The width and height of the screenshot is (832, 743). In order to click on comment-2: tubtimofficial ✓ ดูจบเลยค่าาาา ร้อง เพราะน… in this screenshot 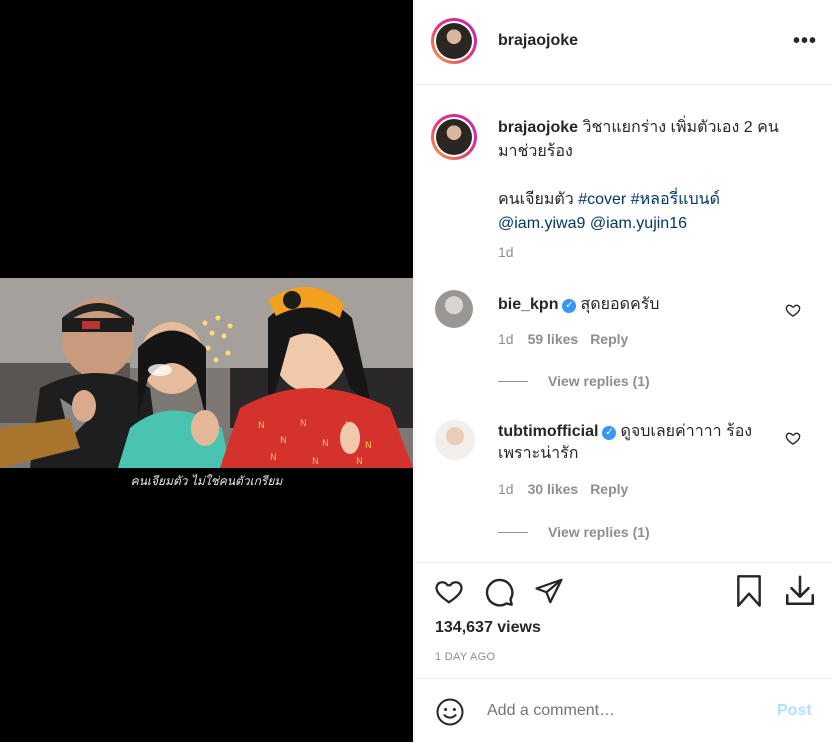, I will do `click(633, 443)`.